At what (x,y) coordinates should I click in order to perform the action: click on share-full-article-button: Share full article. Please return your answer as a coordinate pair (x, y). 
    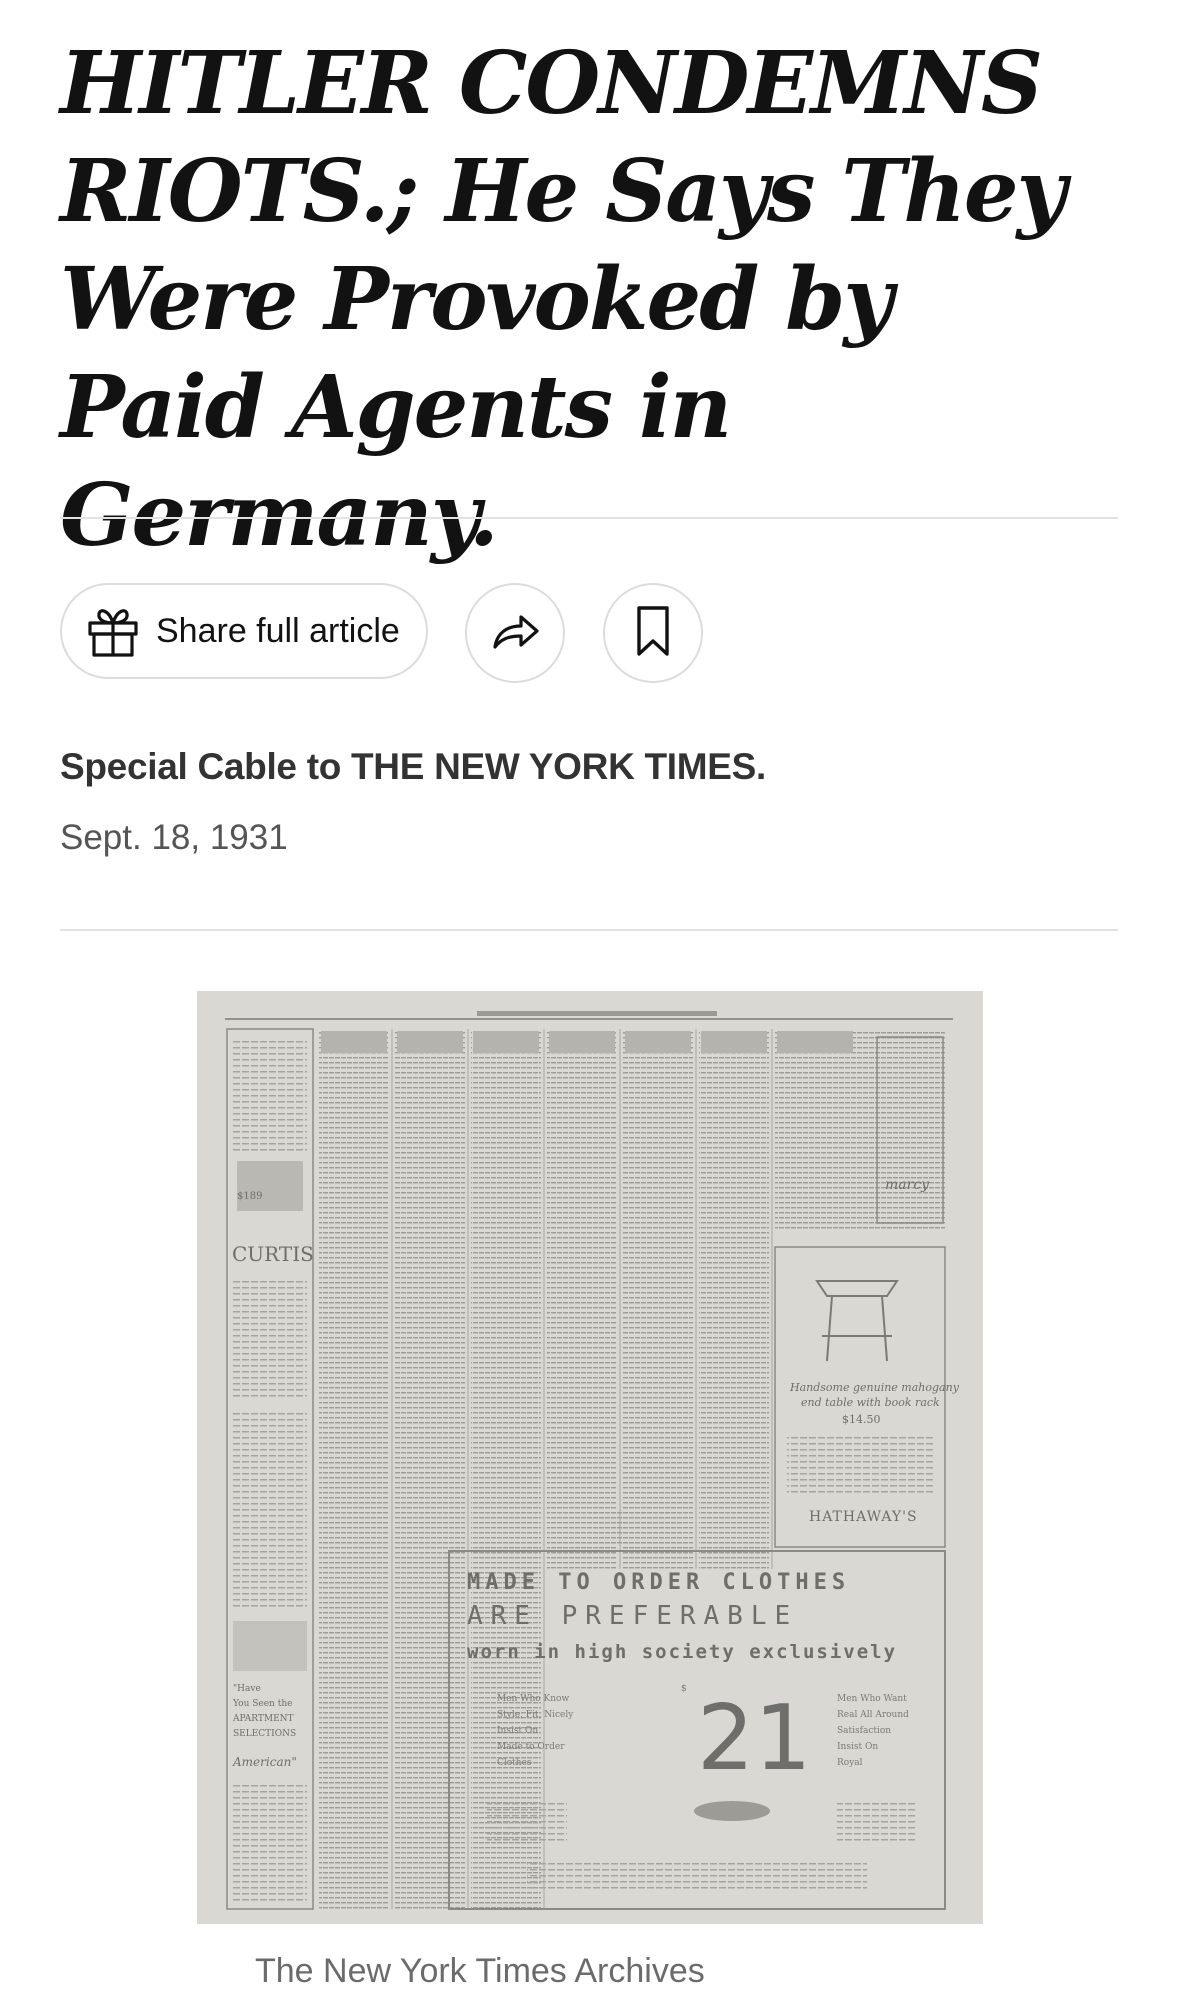
    Looking at the image, I should click on (244, 631).